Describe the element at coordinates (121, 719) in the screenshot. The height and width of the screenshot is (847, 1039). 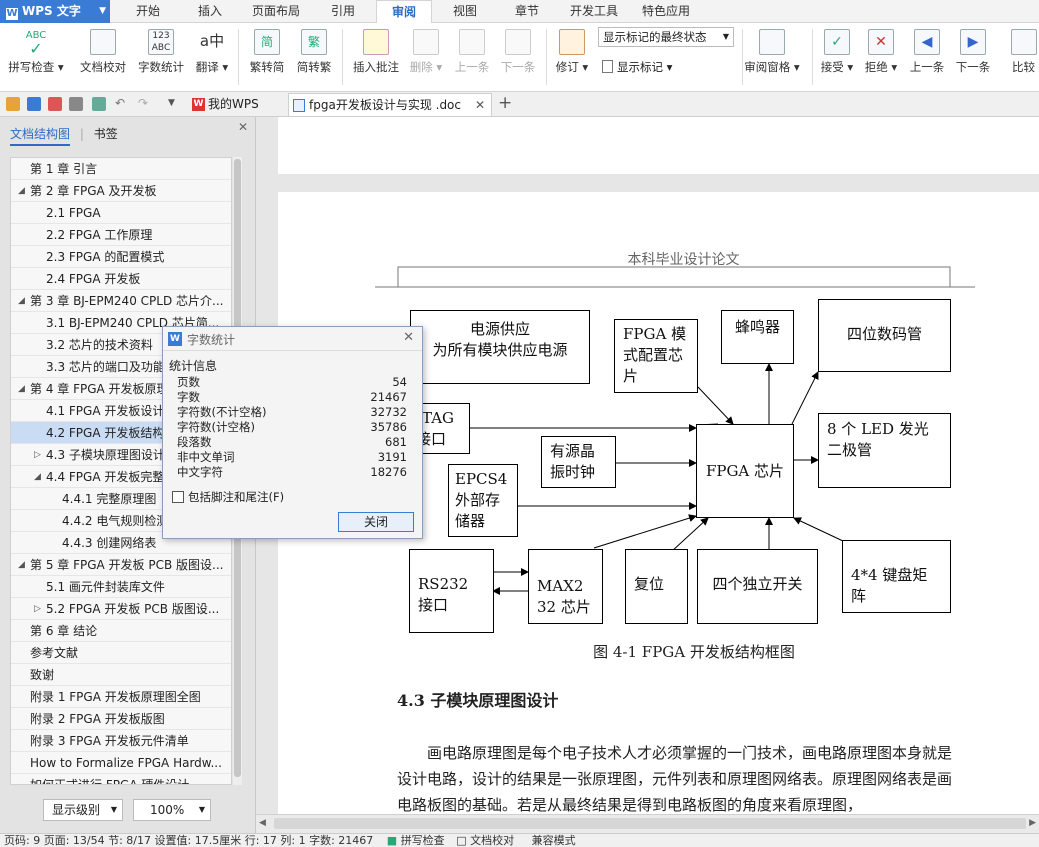
I see `outline-item: 附录 2 FPGA 开发板版图` at that location.